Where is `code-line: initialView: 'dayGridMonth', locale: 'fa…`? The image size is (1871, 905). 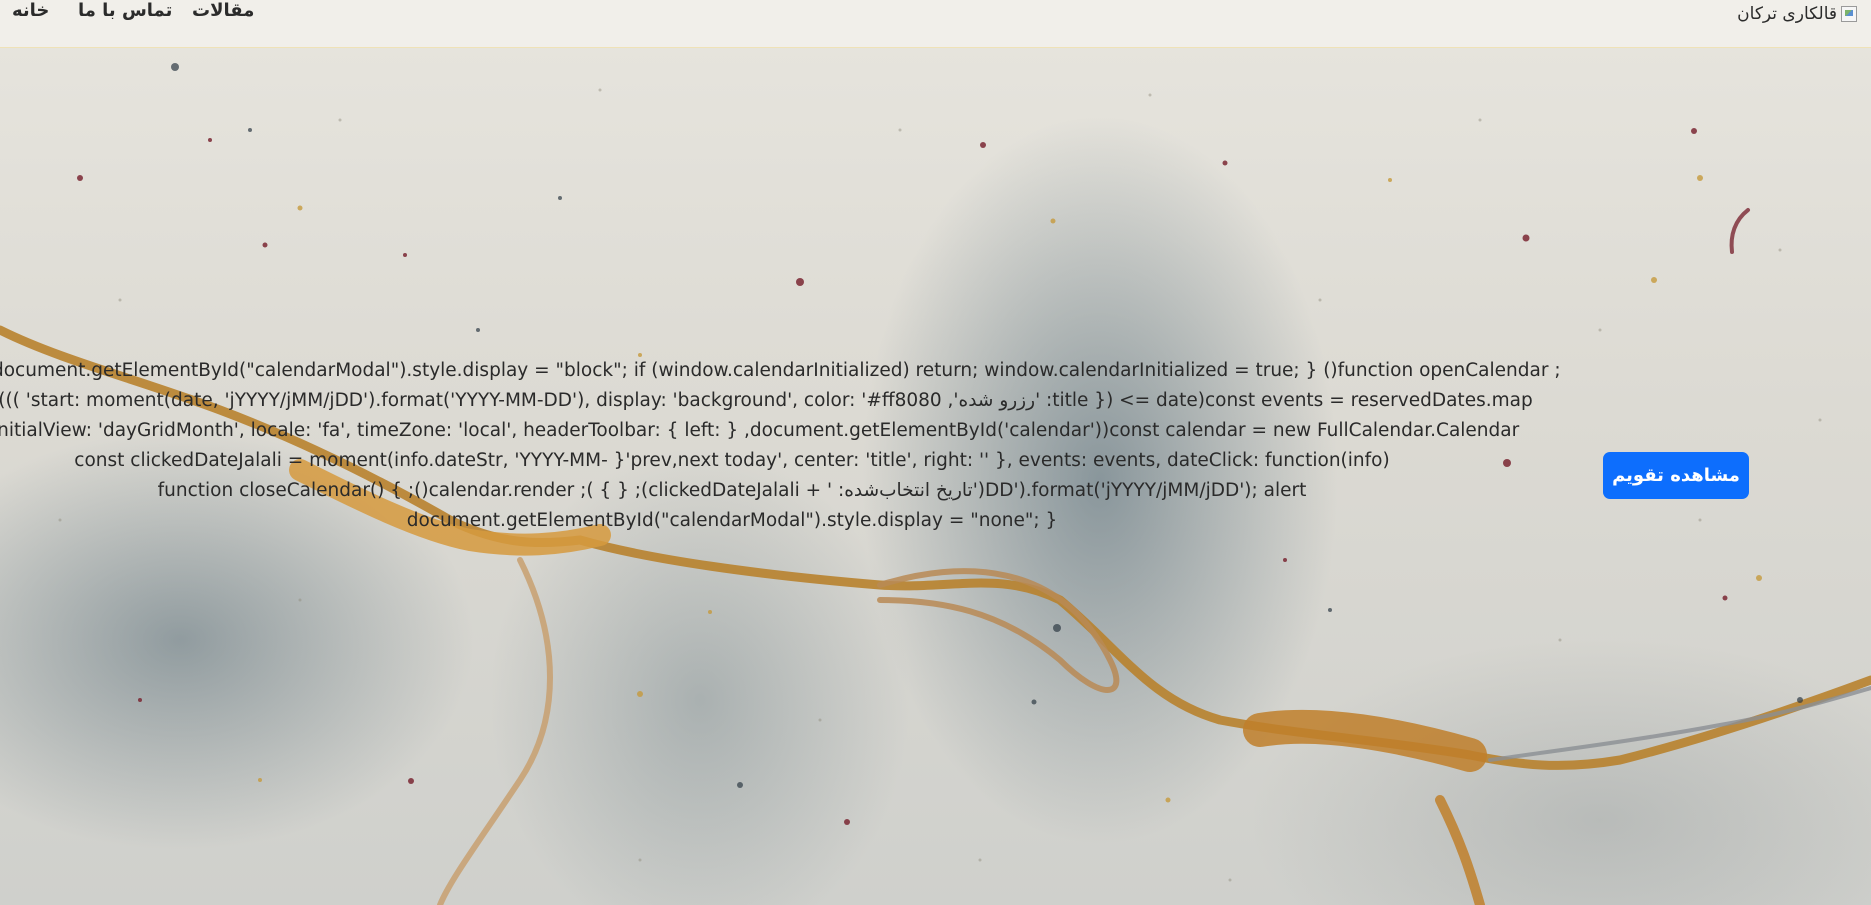 code-line: initialView: 'dayGridMonth', locale: 'fa… is located at coordinates (760, 430).